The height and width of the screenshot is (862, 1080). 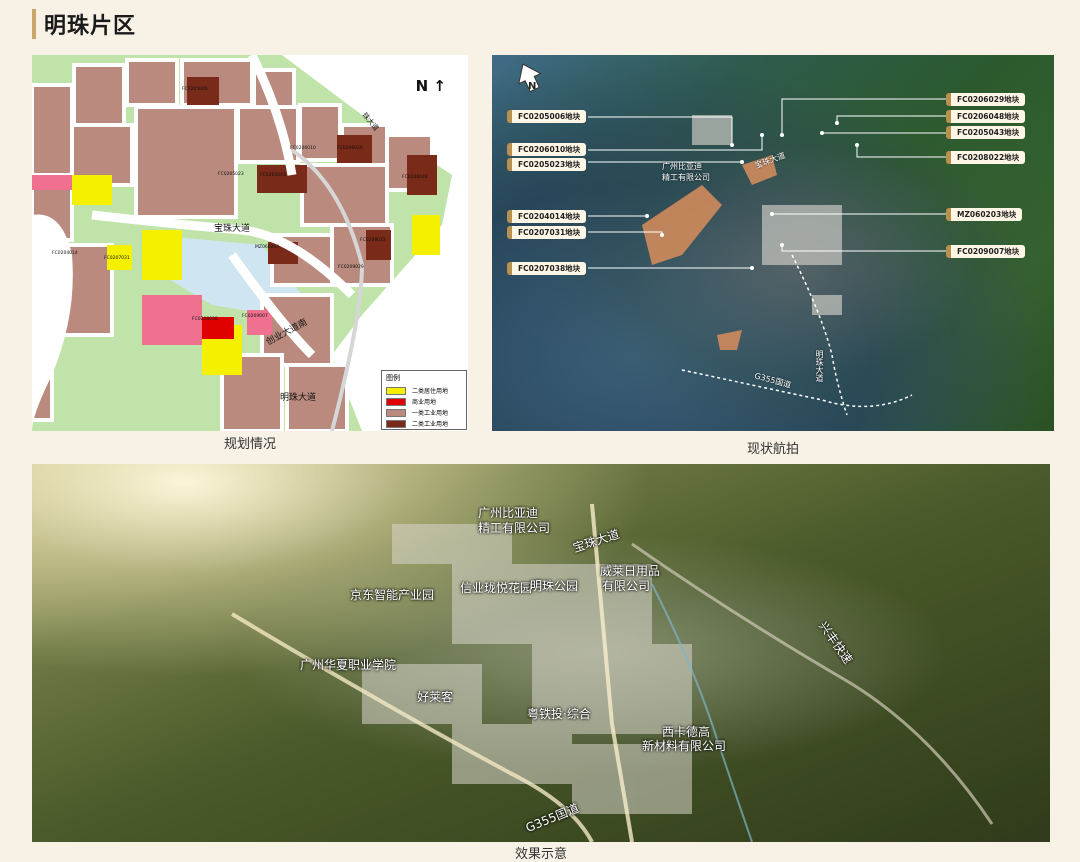 What do you see at coordinates (496, 588) in the screenshot?
I see `render-label: 信业珑悦花园` at bounding box center [496, 588].